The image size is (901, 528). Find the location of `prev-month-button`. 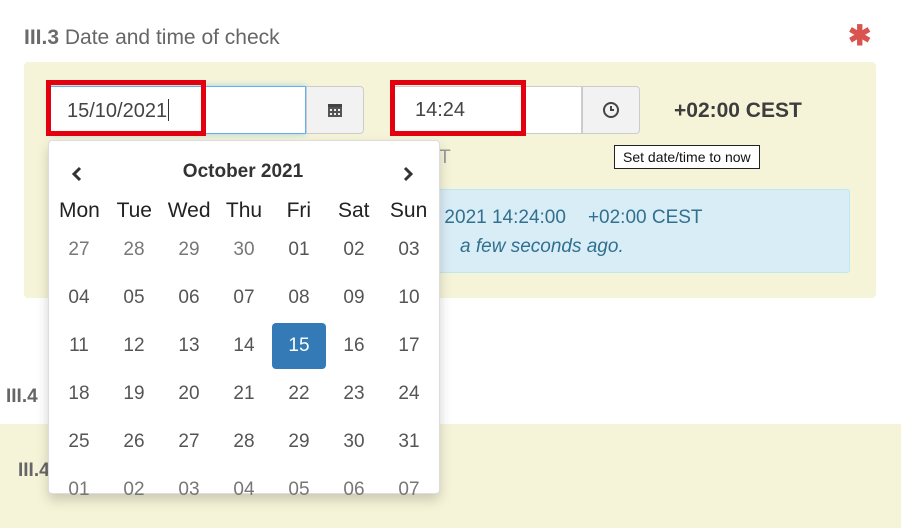

prev-month-button is located at coordinates (77, 174).